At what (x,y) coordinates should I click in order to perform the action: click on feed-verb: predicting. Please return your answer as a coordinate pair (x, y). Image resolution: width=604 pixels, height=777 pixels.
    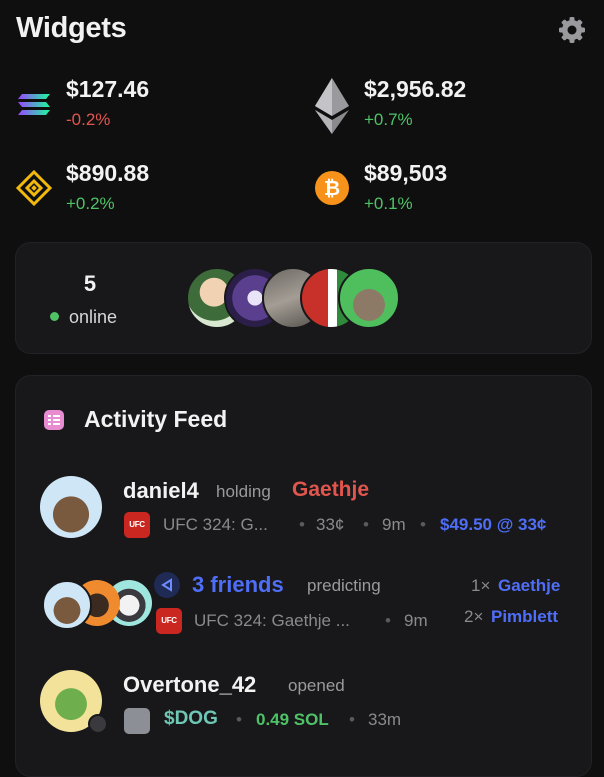
    Looking at the image, I should click on (344, 585).